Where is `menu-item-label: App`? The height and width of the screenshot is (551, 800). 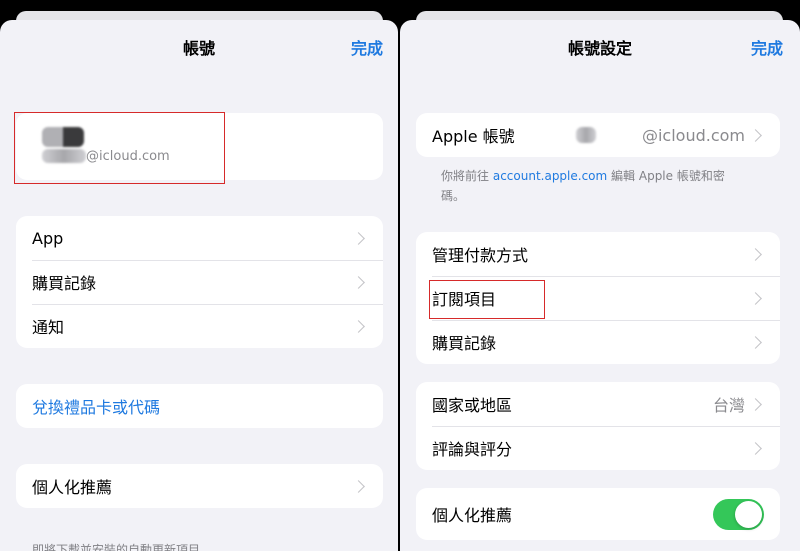
menu-item-label: App is located at coordinates (48, 238).